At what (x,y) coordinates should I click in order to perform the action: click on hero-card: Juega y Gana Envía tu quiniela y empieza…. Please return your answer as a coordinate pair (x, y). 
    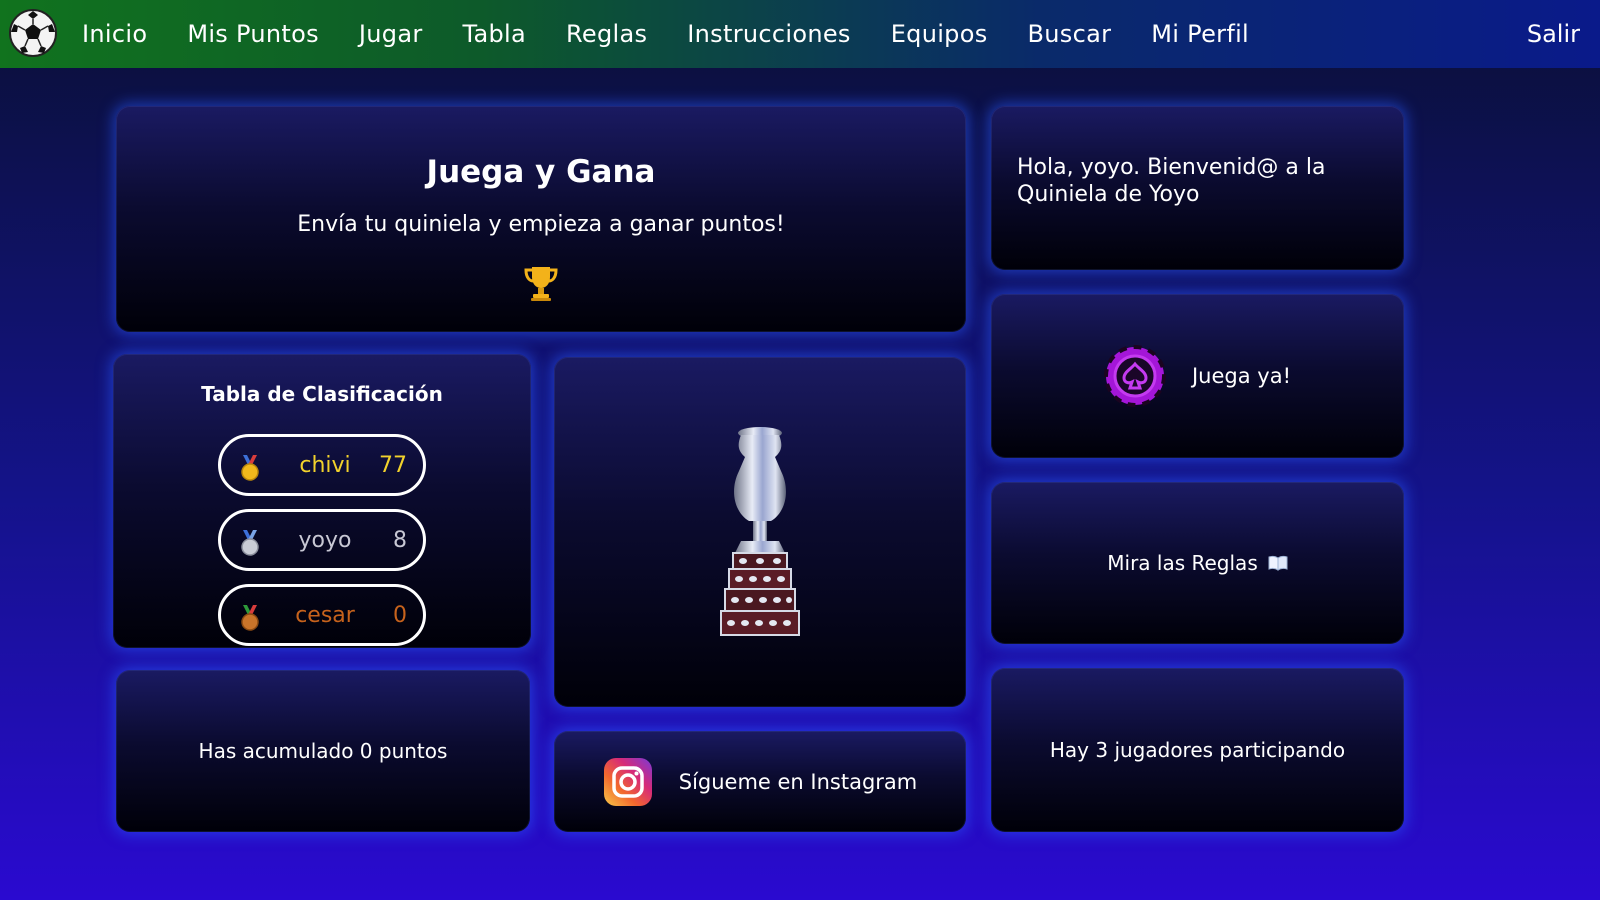
    Looking at the image, I should click on (541, 219).